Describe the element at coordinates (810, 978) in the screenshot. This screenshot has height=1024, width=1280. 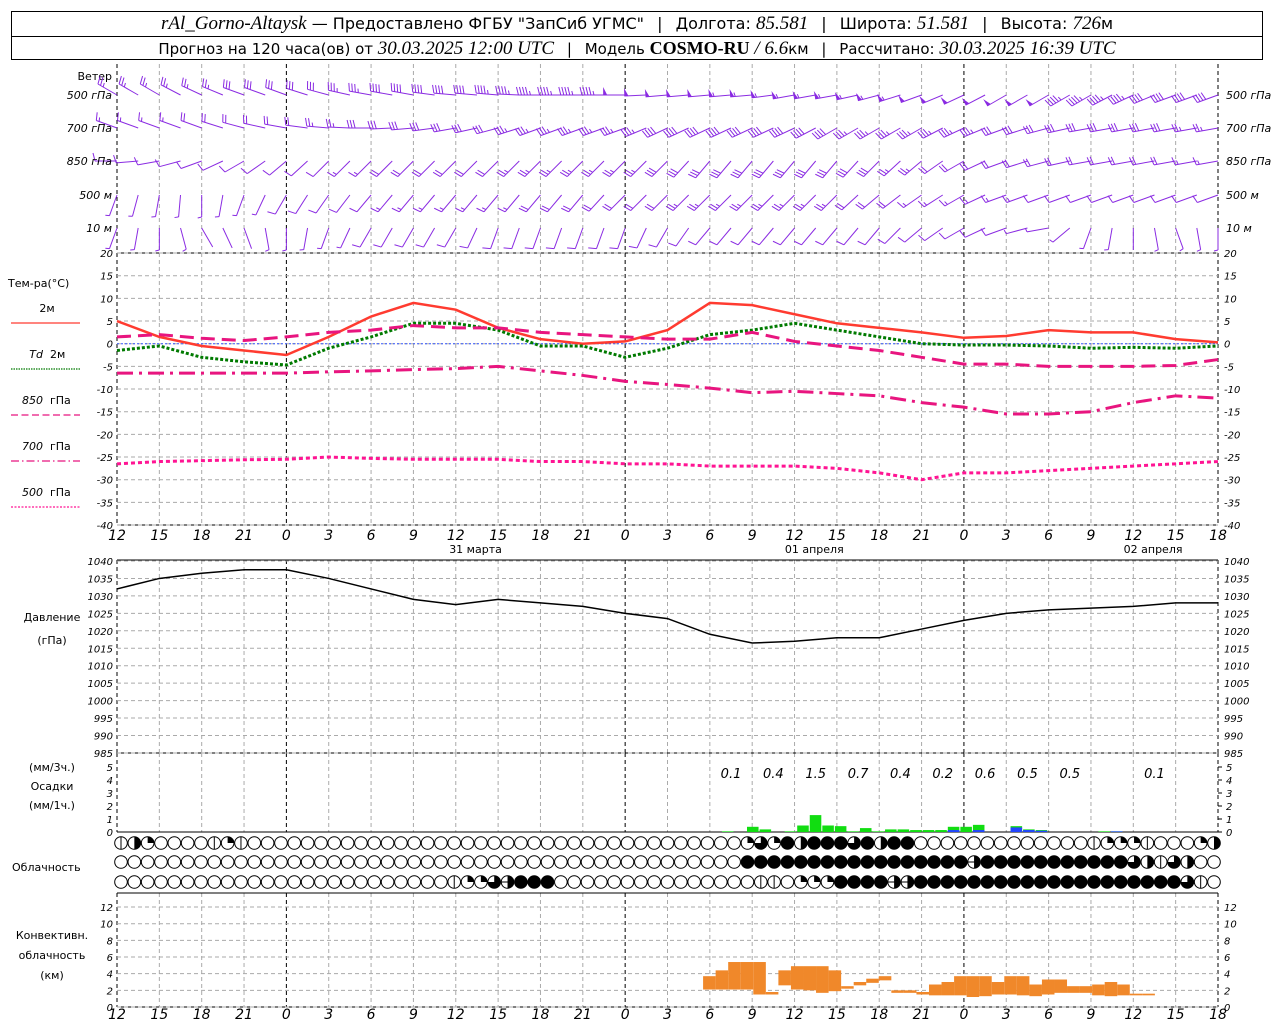
I see `convective-bar` at that location.